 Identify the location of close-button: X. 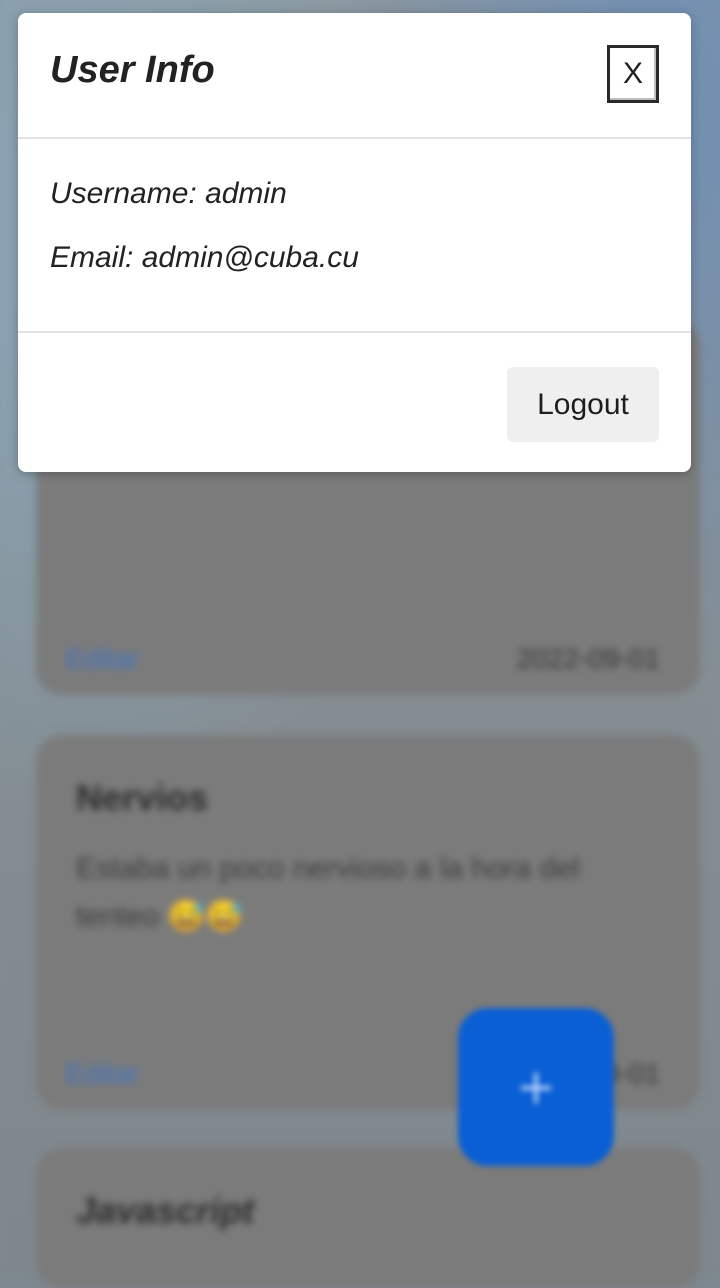
(633, 74).